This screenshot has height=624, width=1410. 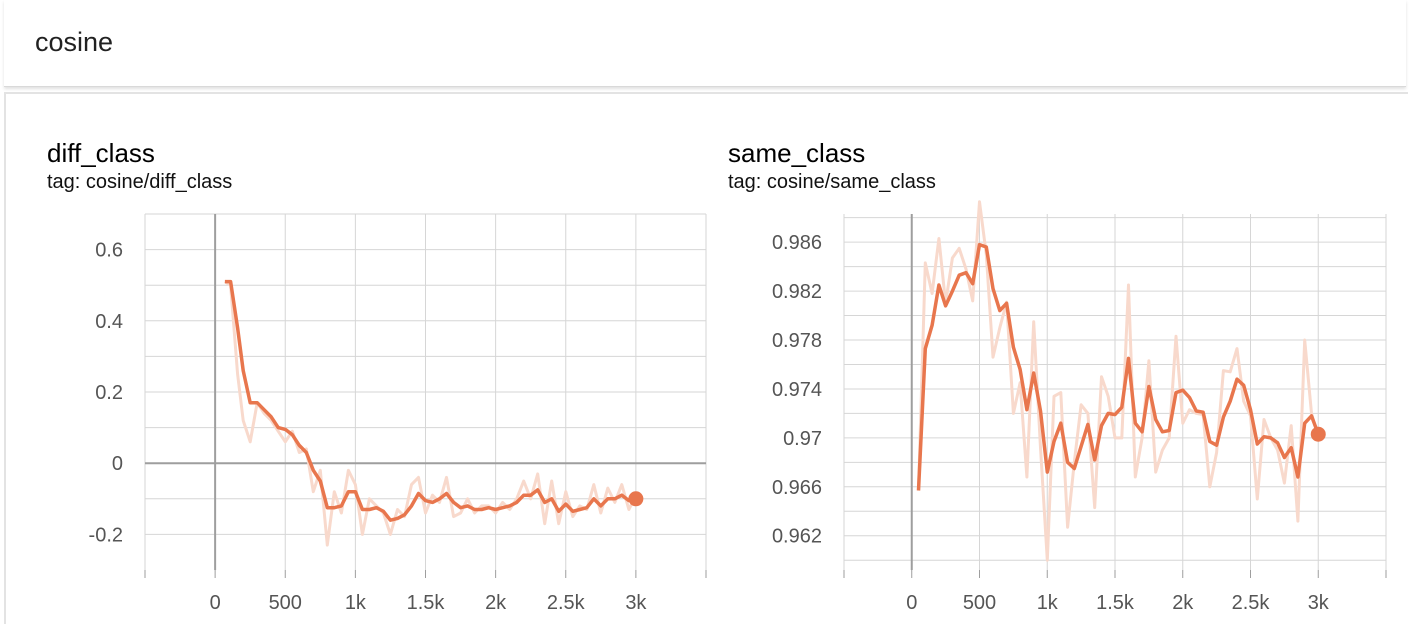 I want to click on x-tick-label: 2k, so click(x=1183, y=603).